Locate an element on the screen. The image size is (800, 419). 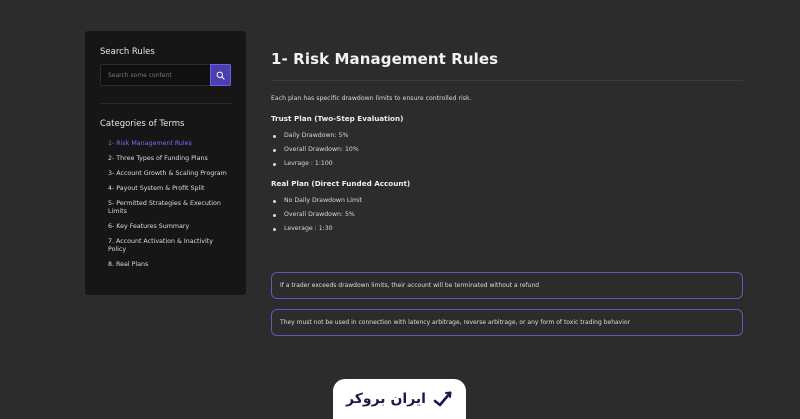
category-item-real-plans: 8. Real Plans is located at coordinates (169, 265).